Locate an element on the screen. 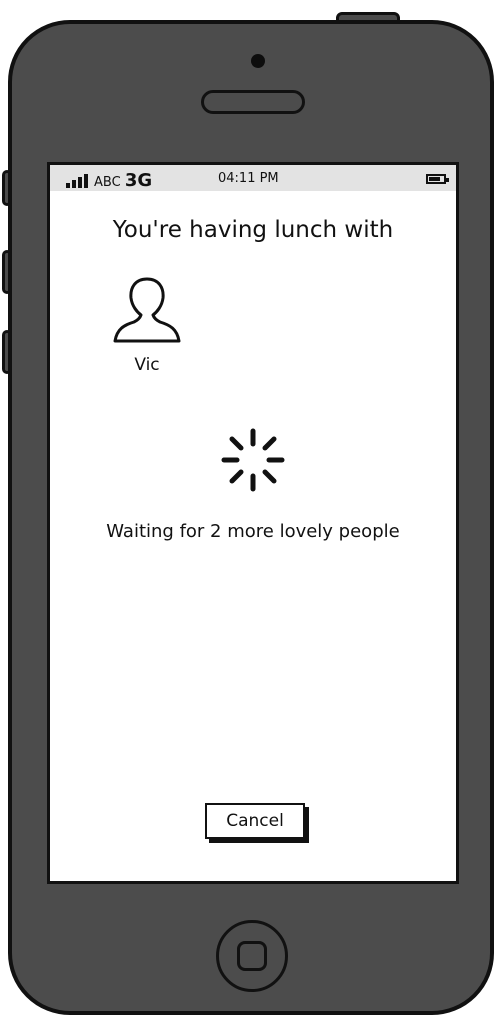  page-title: You're having lunch with is located at coordinates (253, 230).